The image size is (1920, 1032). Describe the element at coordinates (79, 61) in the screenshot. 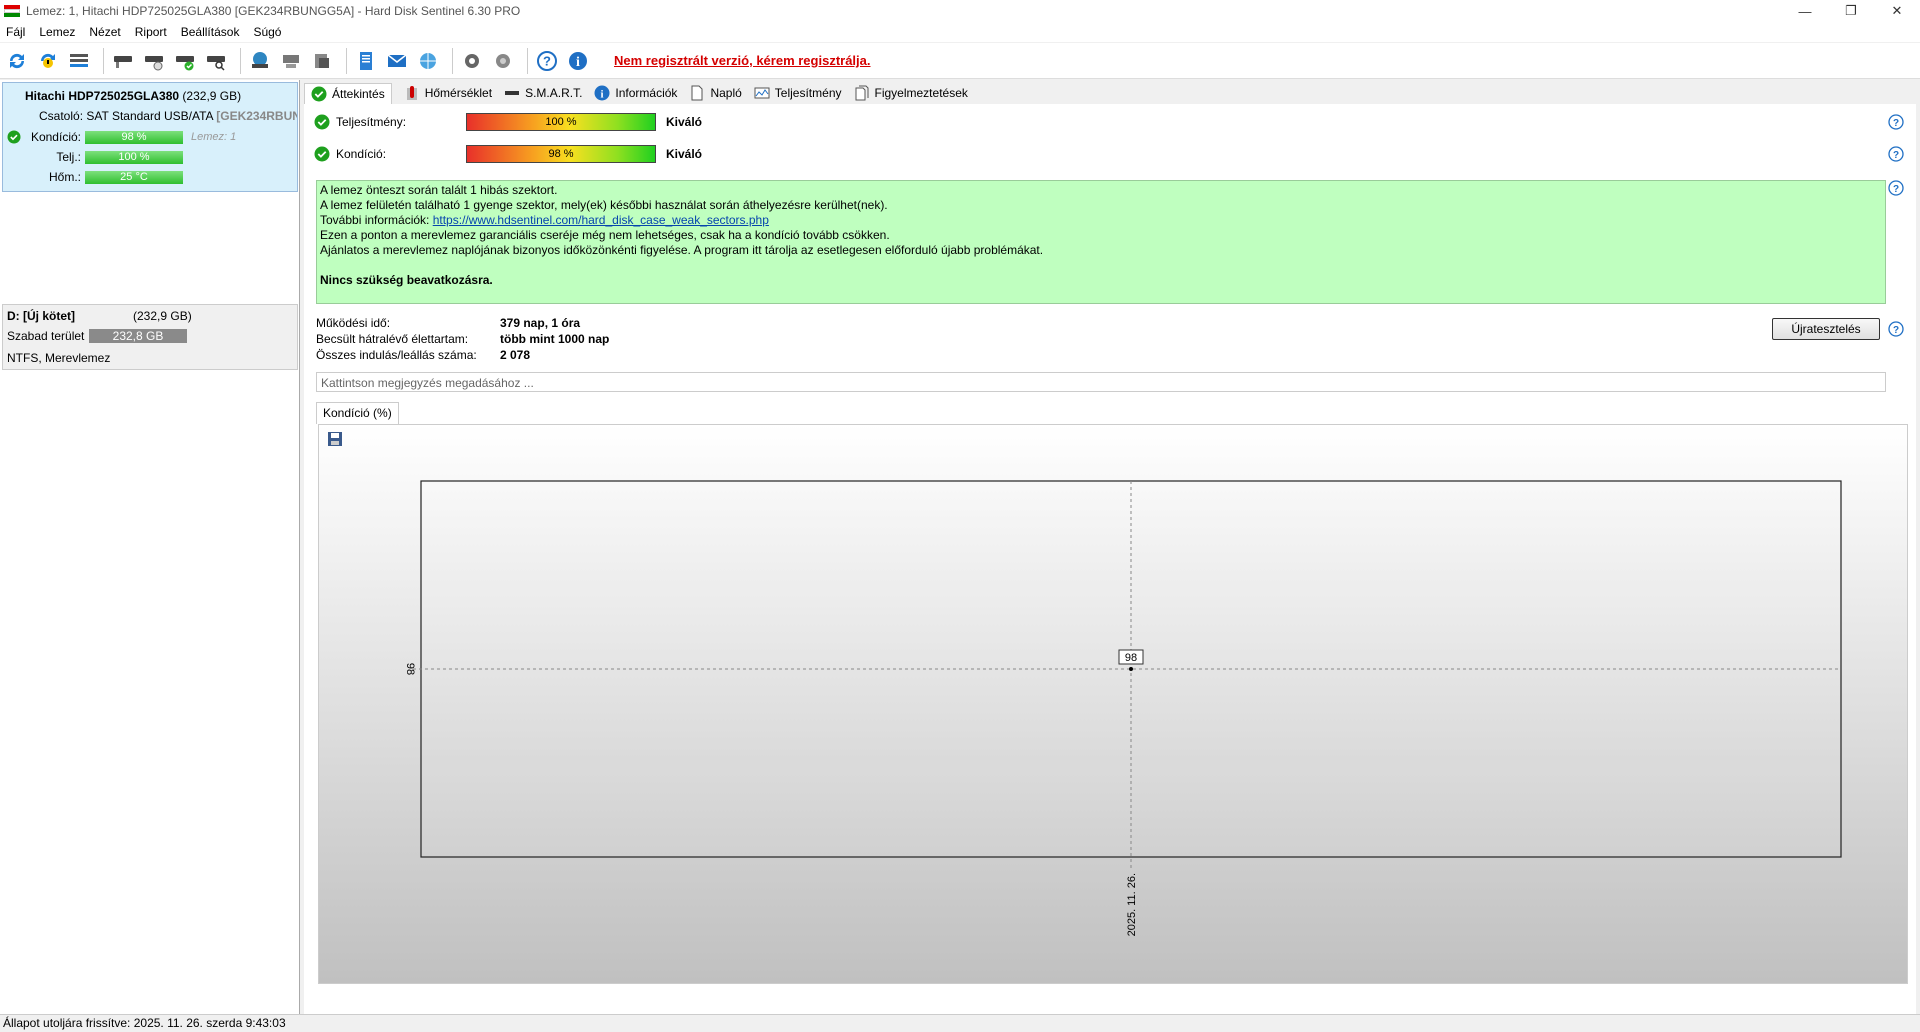

I see `disk-list-icon` at that location.